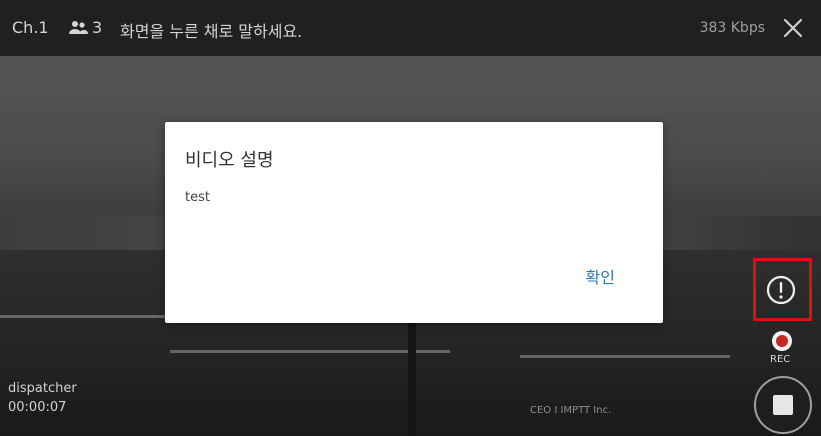 This screenshot has height=436, width=821. I want to click on stop-icon, so click(783, 405).